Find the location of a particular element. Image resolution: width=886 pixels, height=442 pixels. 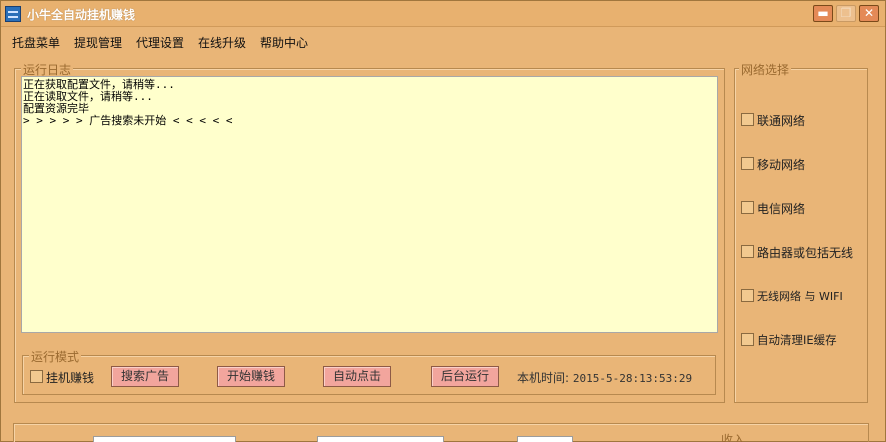

auto-click-button: 自动点击 is located at coordinates (357, 376).